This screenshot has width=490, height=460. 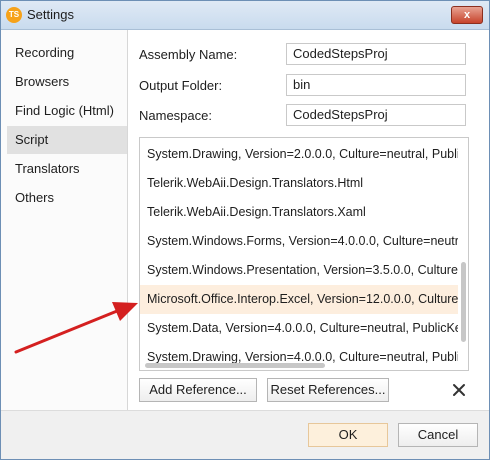 I want to click on sidebar-item-find-logic: Find Logic (Html), so click(x=67, y=111).